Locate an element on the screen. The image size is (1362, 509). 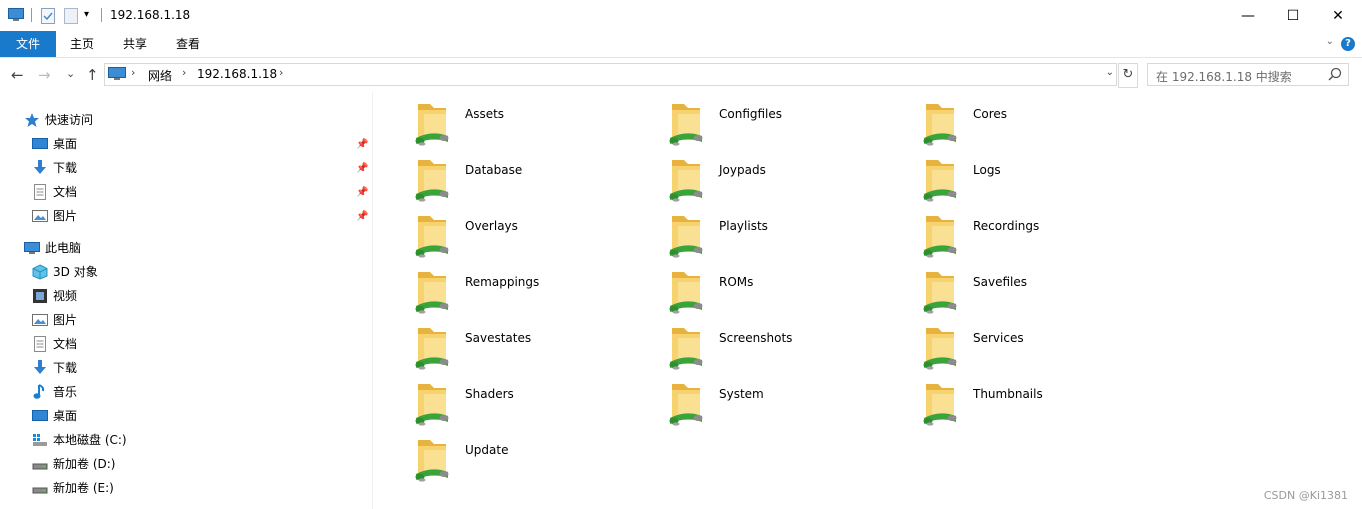
folder-name: Database is located at coordinates (494, 170).